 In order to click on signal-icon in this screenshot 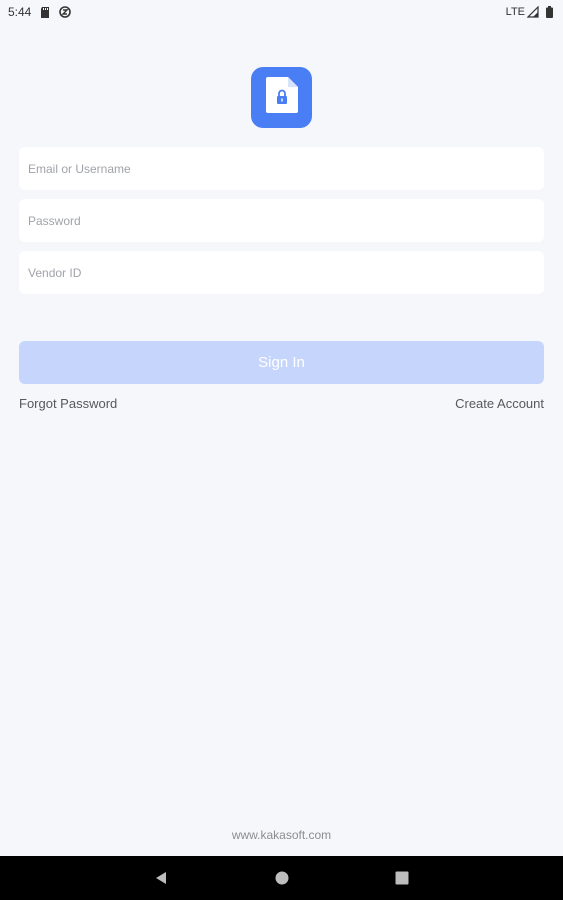, I will do `click(533, 12)`.